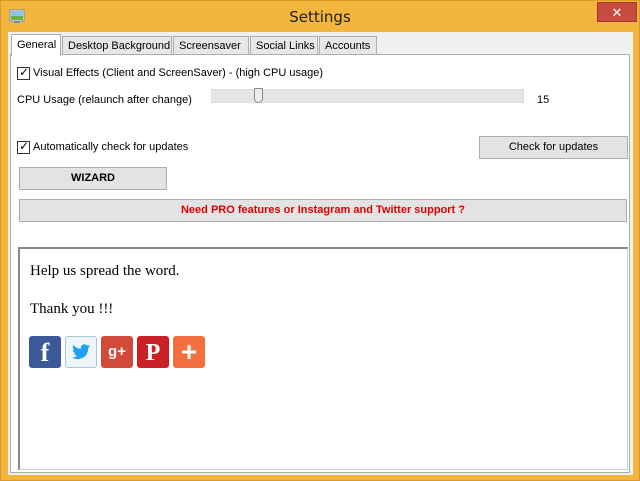 Image resolution: width=640 pixels, height=481 pixels. I want to click on share-message: Help us spread the word., so click(105, 271).